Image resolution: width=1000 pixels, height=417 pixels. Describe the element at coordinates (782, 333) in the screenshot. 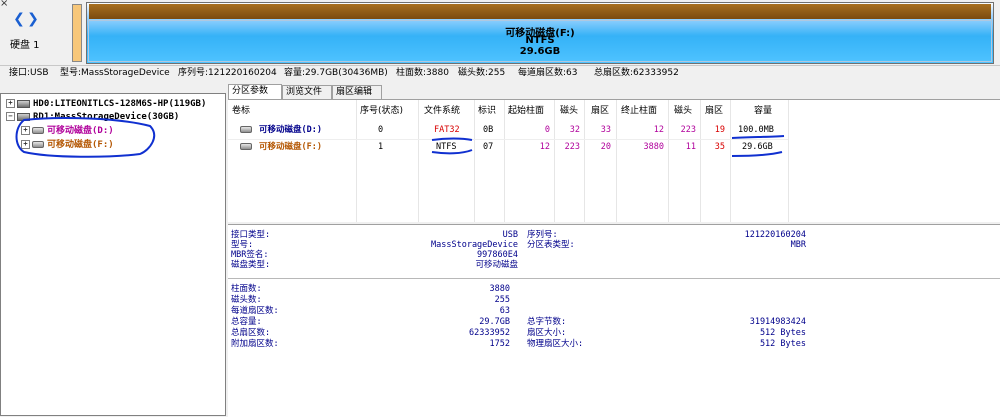

I see `detail-sector-size-value: 512 Bytes` at that location.